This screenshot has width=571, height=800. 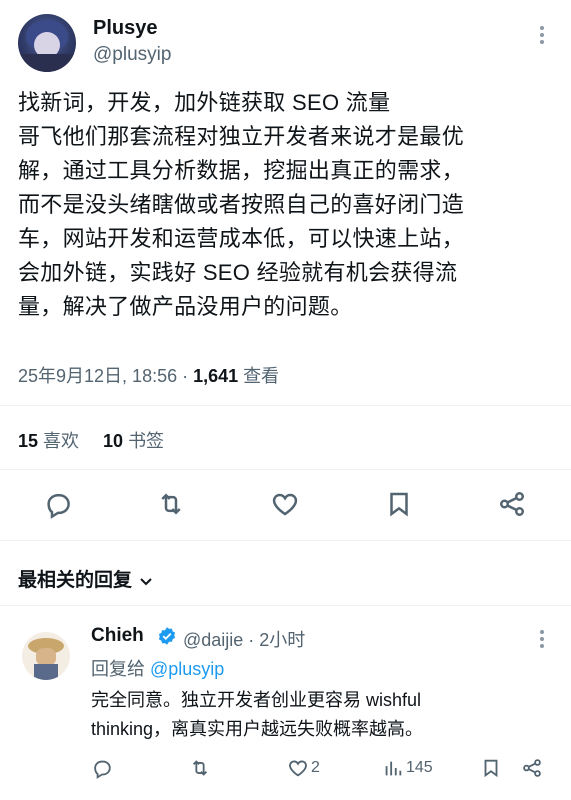 What do you see at coordinates (241, 136) in the screenshot?
I see `tweet-text-line: 哥飞他们那套流程对独立开发者来说才是最优` at bounding box center [241, 136].